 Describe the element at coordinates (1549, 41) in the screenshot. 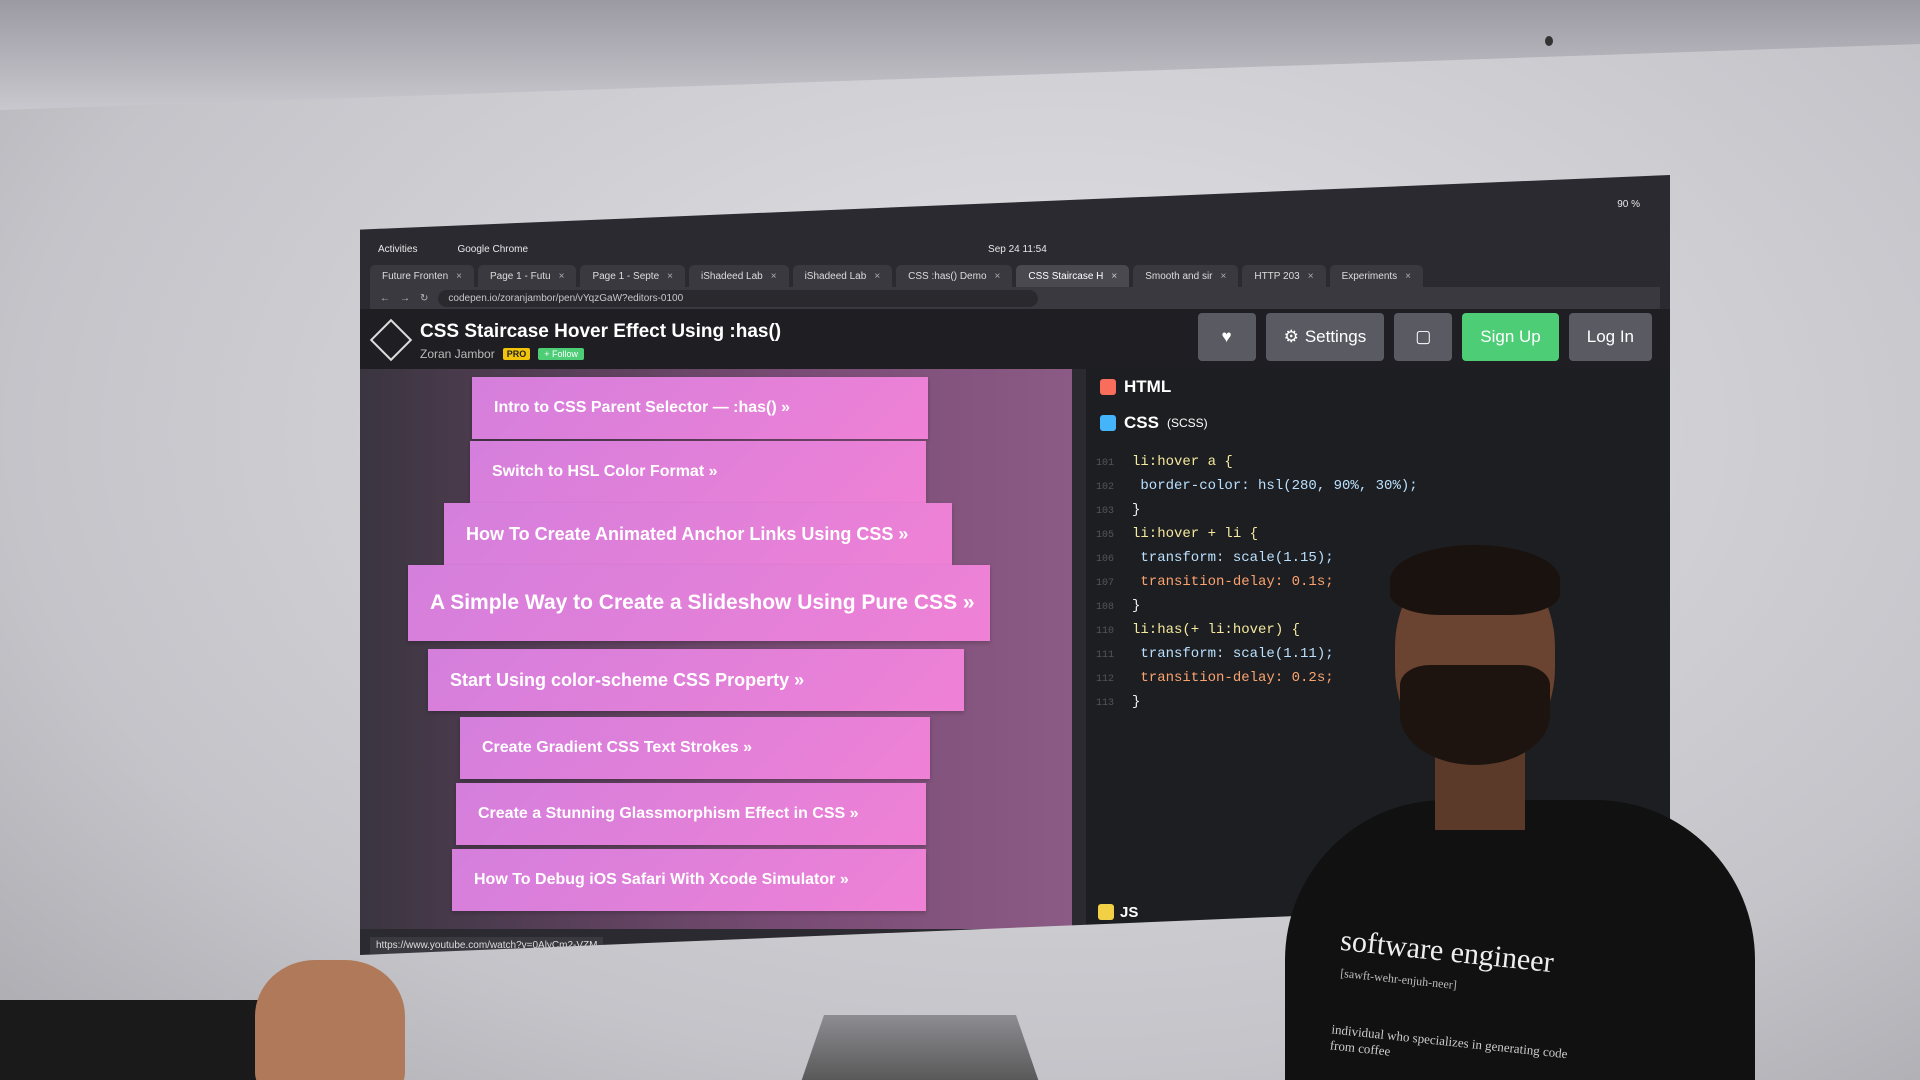

I see `wall-pin` at that location.